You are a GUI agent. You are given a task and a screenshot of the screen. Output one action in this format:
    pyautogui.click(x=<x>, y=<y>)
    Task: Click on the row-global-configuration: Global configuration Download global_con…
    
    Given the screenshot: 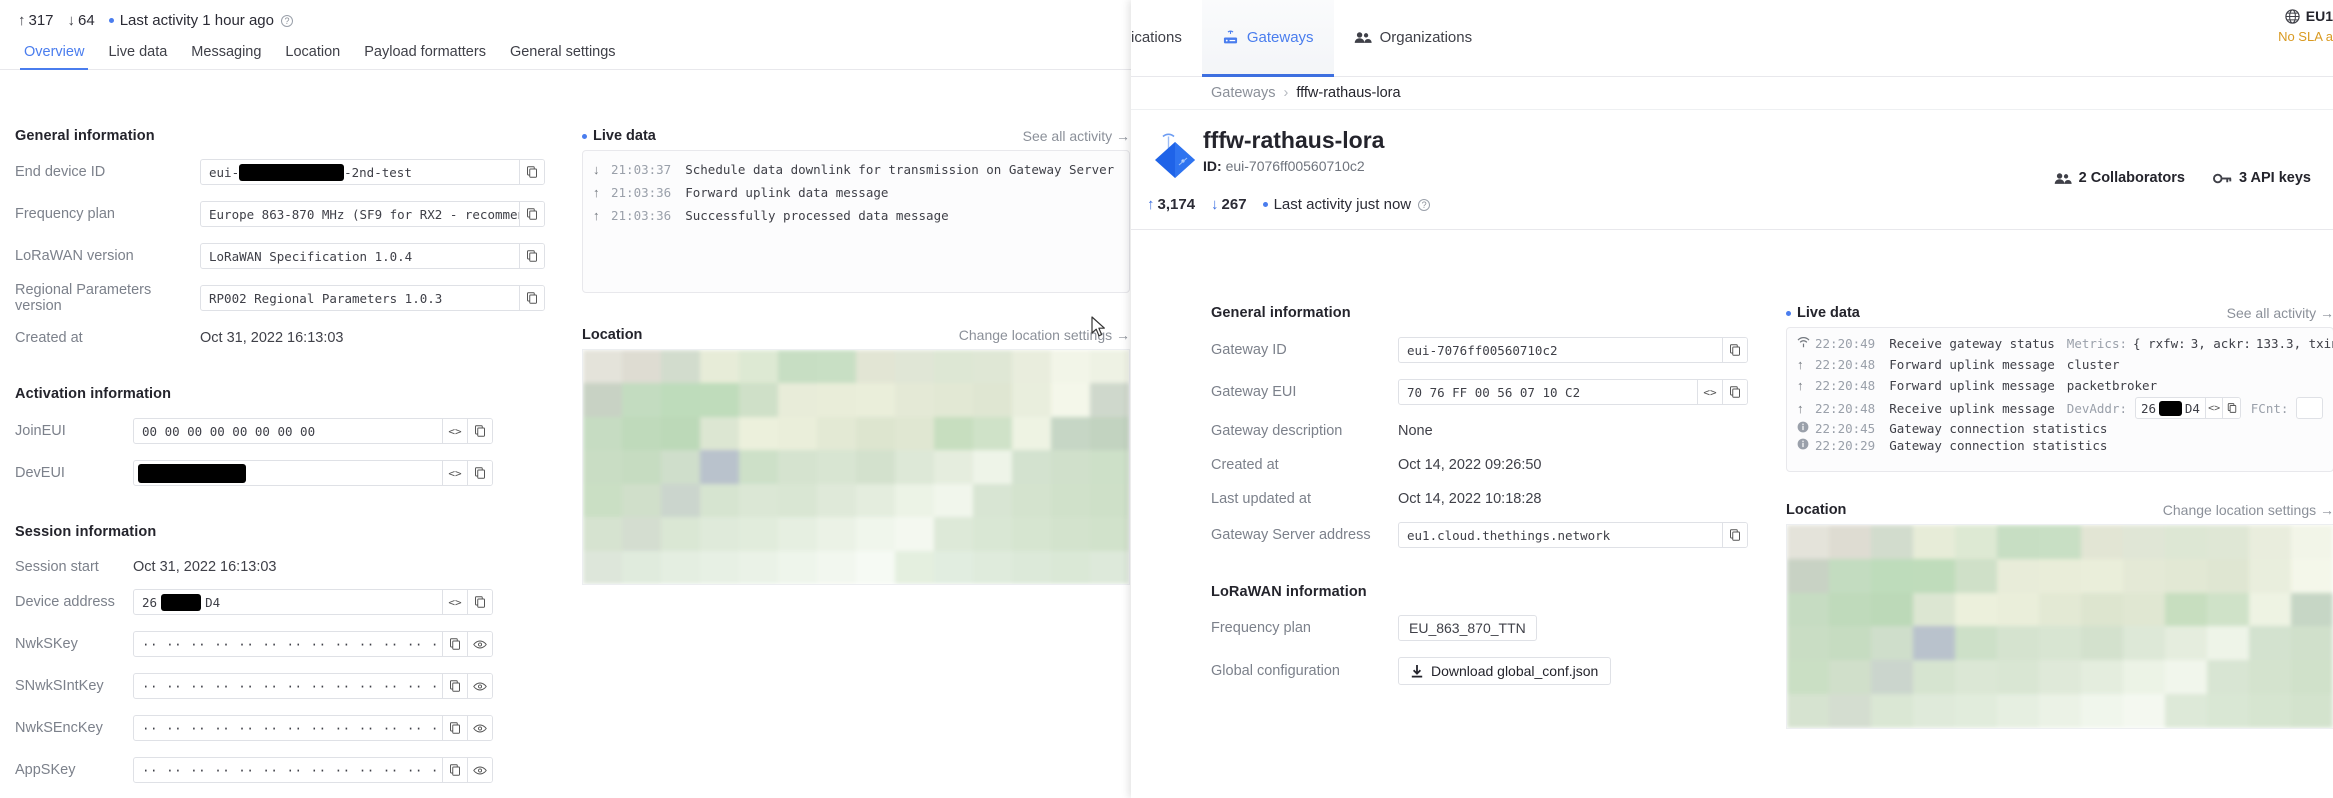 What is the action you would take?
    pyautogui.click(x=1491, y=671)
    